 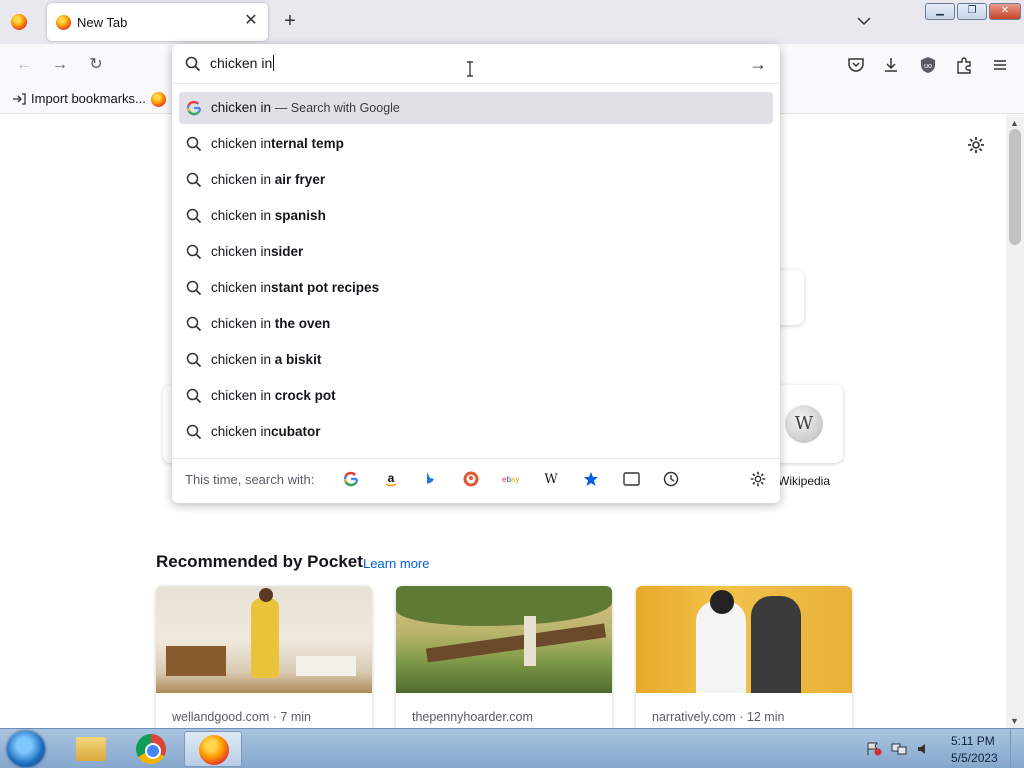 I want to click on suggestion-row: chicken in the oven, so click(x=476, y=324).